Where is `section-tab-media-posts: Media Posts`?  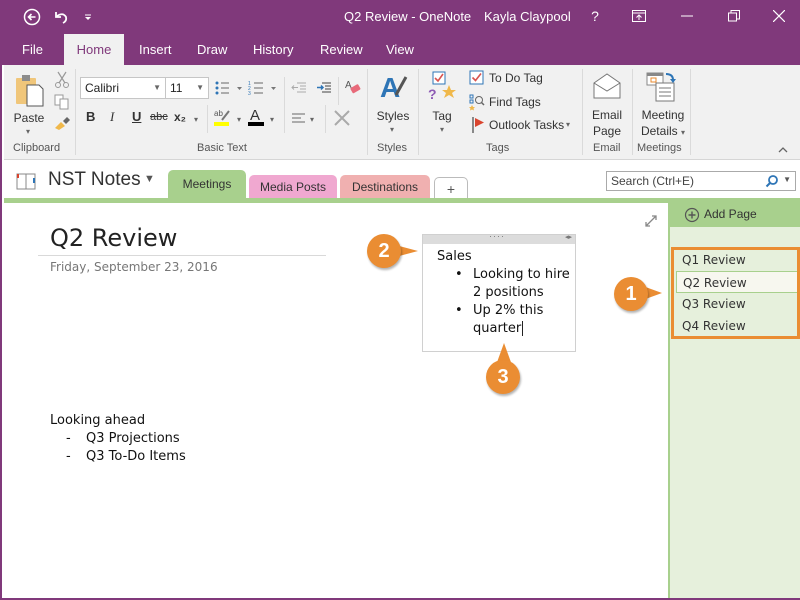
section-tab-media-posts: Media Posts is located at coordinates (293, 187).